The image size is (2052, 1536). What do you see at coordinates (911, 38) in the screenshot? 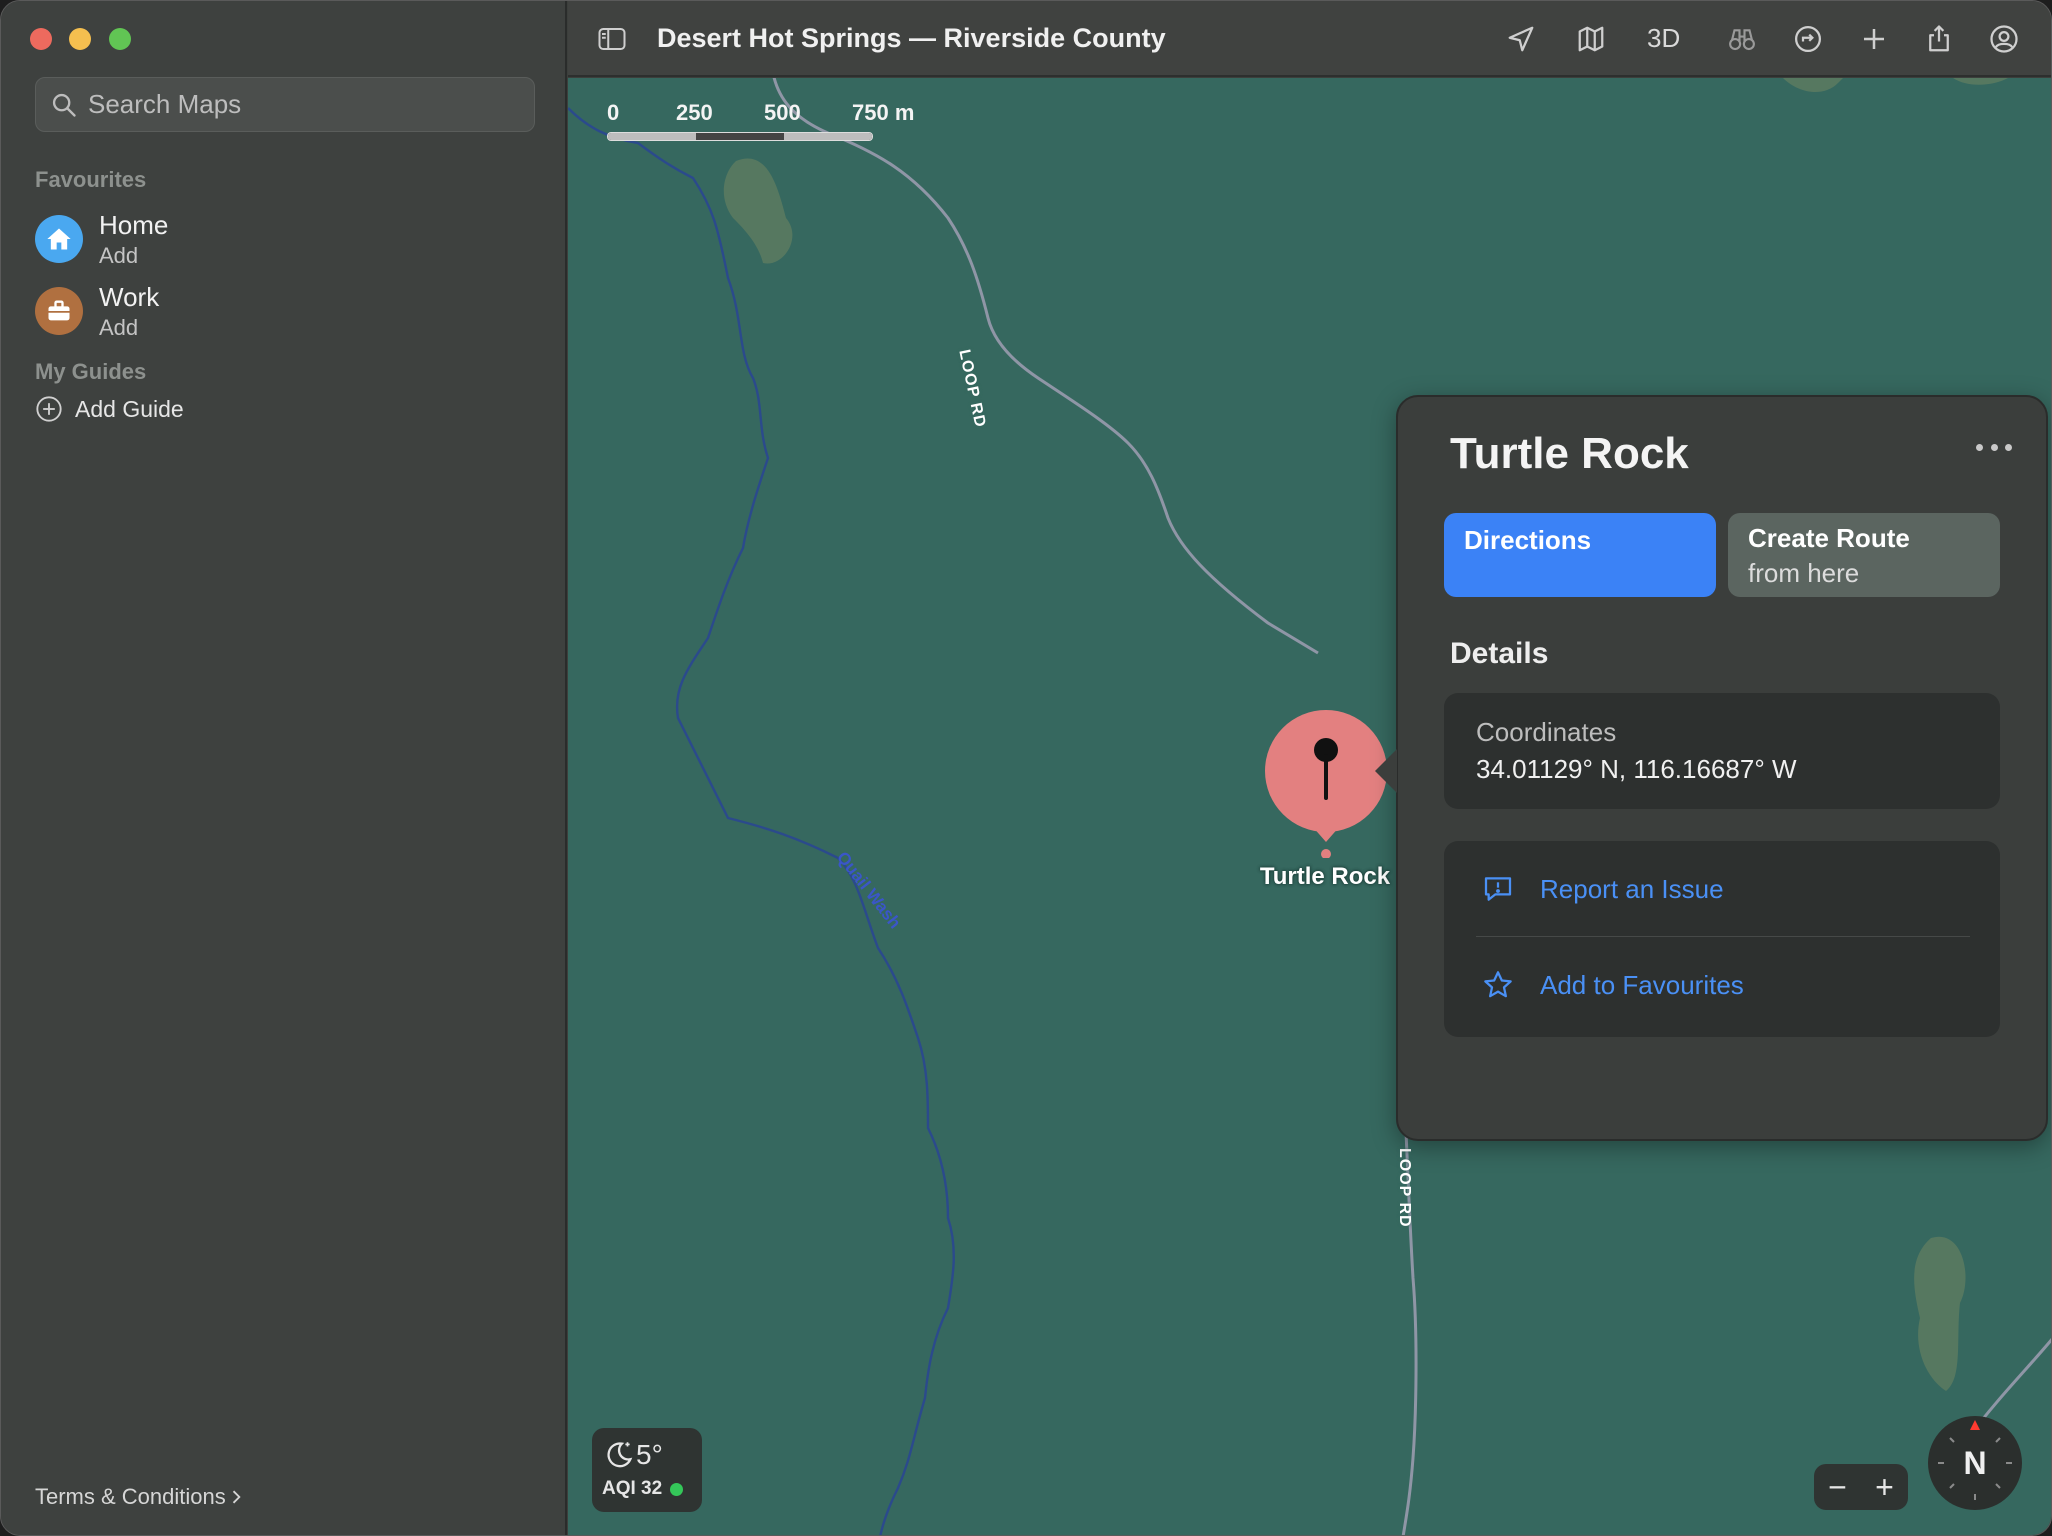
I see `window-title: Desert Hot Springs — Riverside County` at bounding box center [911, 38].